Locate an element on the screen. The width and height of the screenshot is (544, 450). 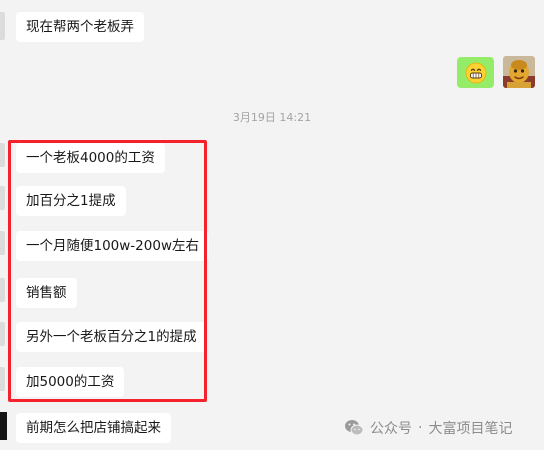
avatar is located at coordinates (519, 72).